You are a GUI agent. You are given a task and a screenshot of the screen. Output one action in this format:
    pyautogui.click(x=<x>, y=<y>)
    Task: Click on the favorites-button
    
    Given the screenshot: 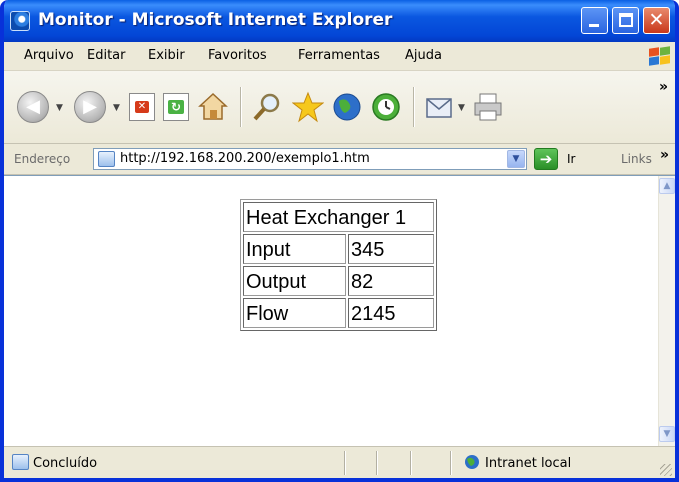 What is the action you would take?
    pyautogui.click(x=308, y=107)
    